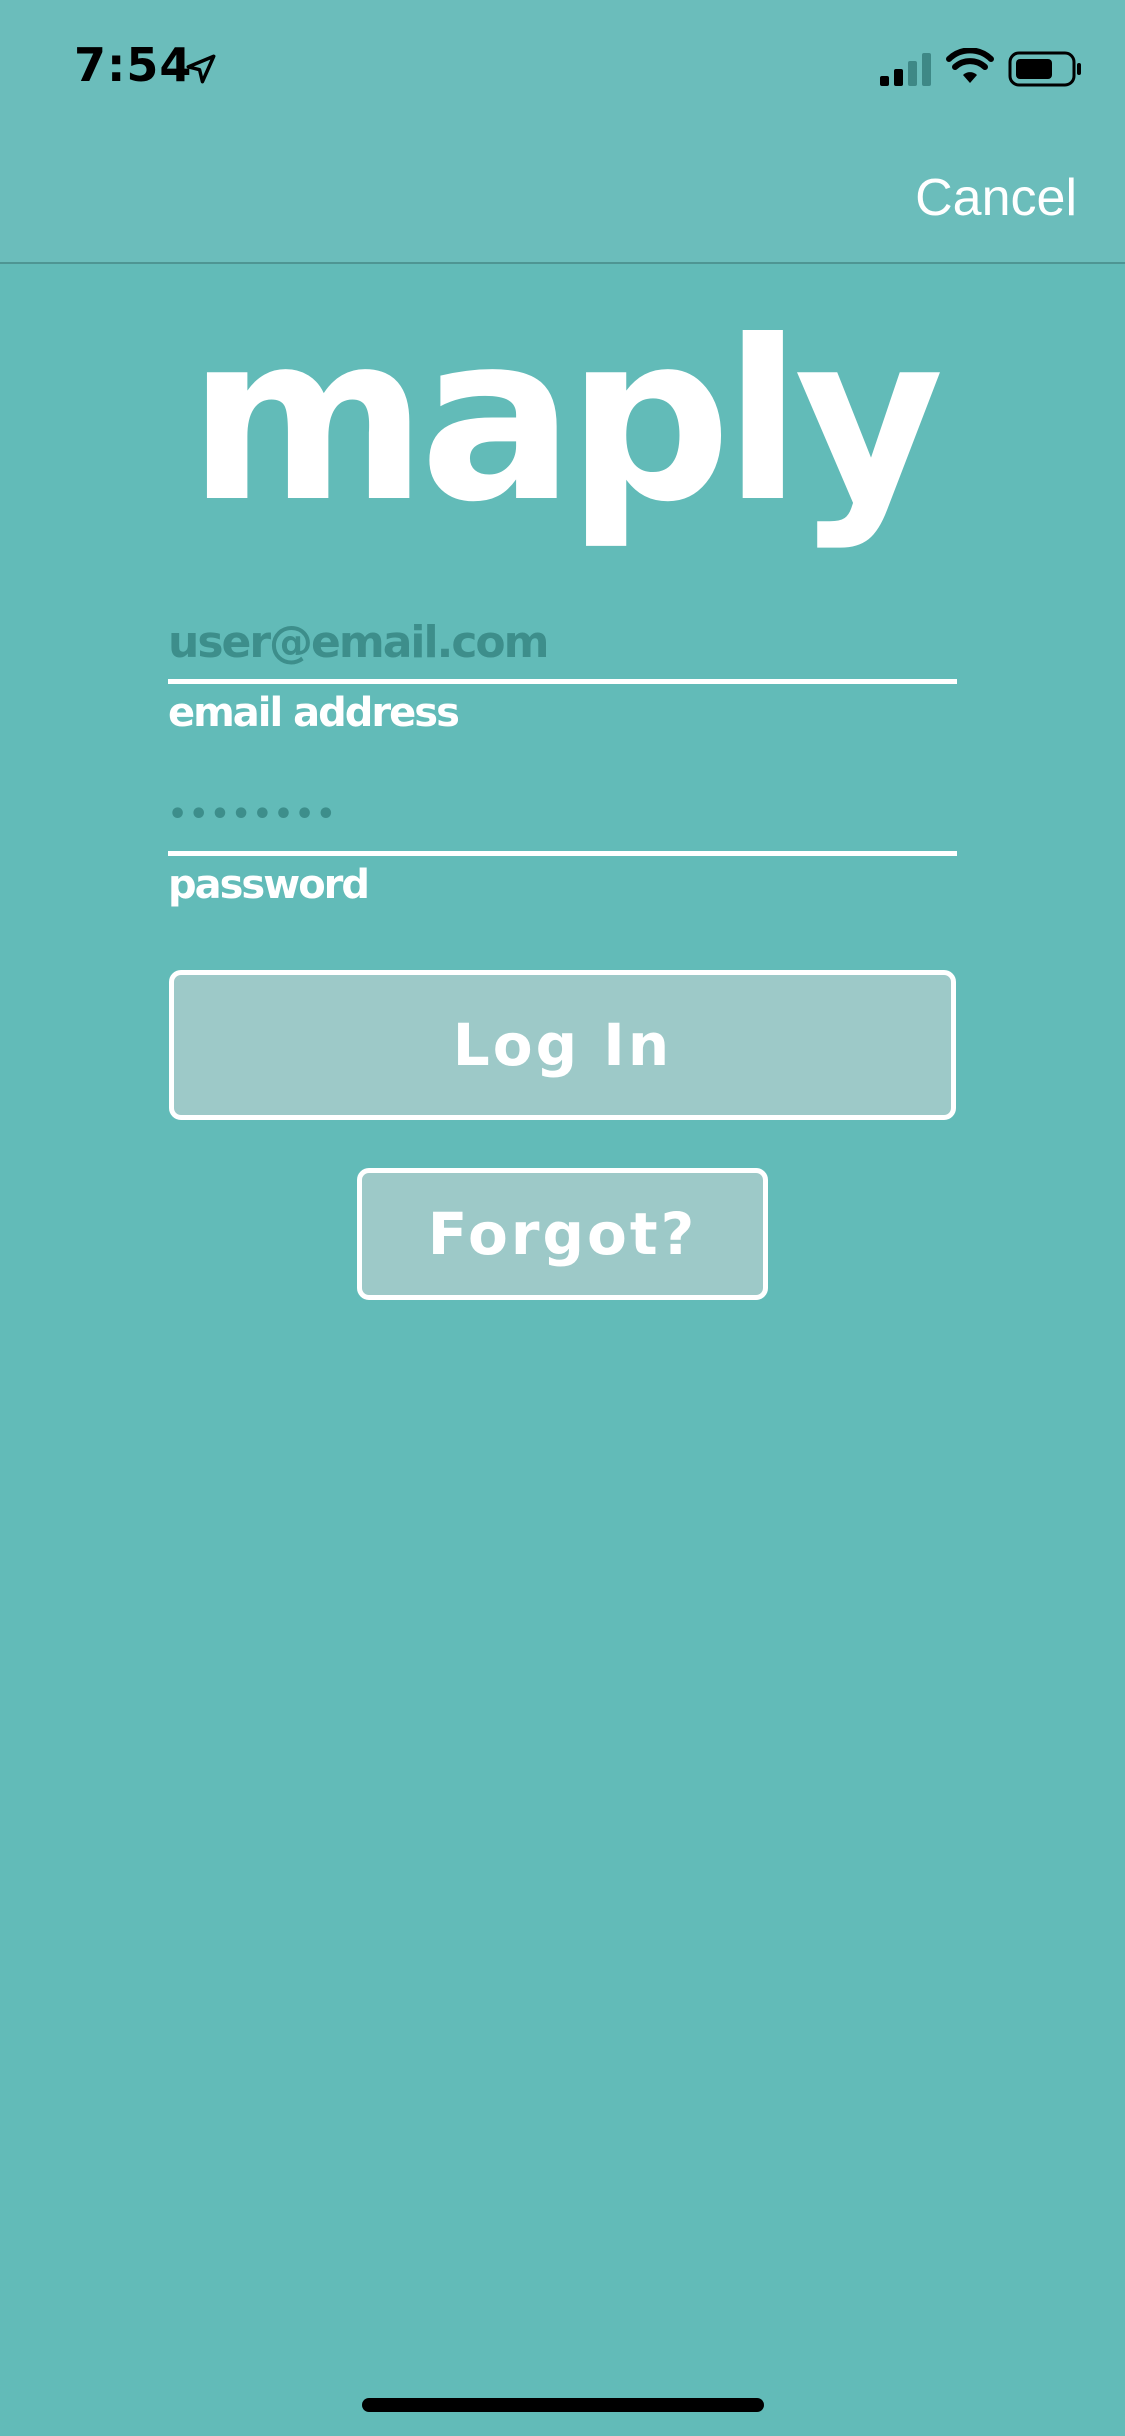 This screenshot has width=1125, height=2436. Describe the element at coordinates (970, 65) in the screenshot. I see `wifi-icon` at that location.